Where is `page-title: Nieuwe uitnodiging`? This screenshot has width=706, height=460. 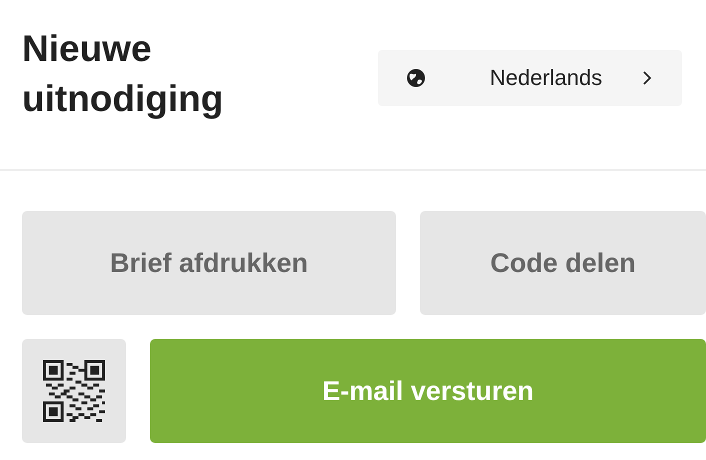 page-title: Nieuwe uitnodiging is located at coordinates (123, 74).